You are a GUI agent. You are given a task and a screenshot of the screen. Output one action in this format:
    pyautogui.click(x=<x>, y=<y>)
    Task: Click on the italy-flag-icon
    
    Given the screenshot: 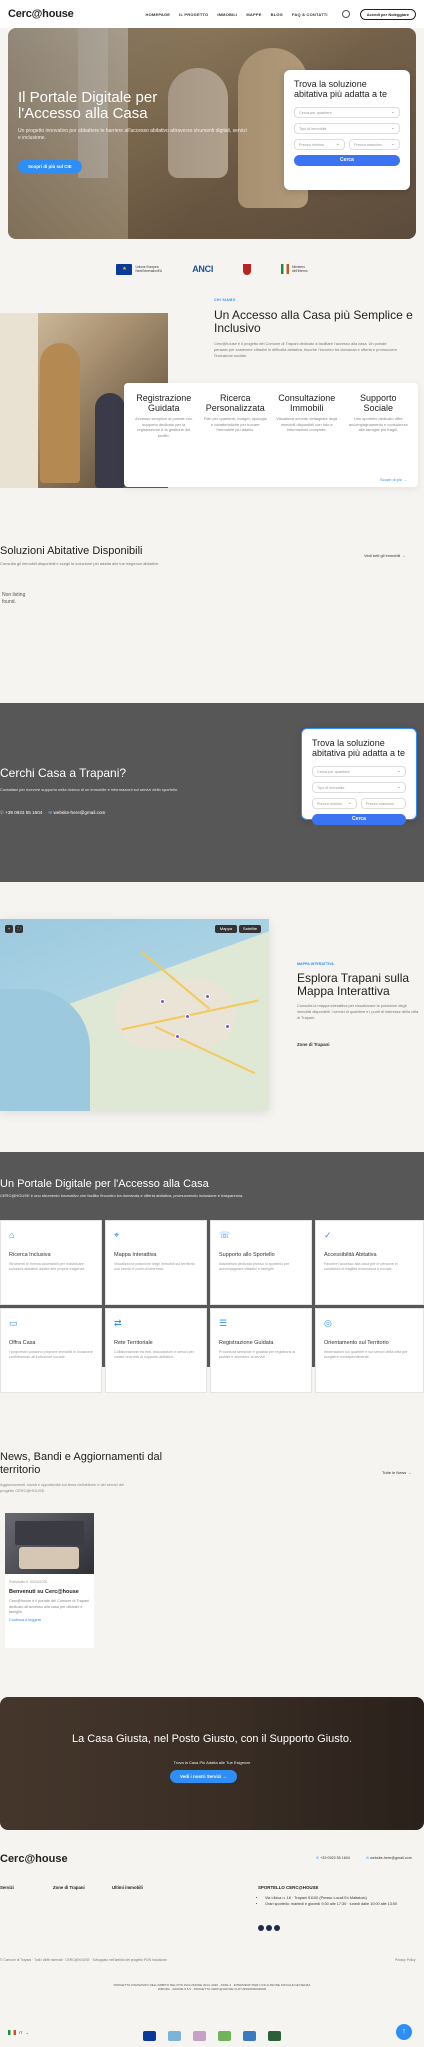 What is the action you would take?
    pyautogui.click(x=285, y=269)
    